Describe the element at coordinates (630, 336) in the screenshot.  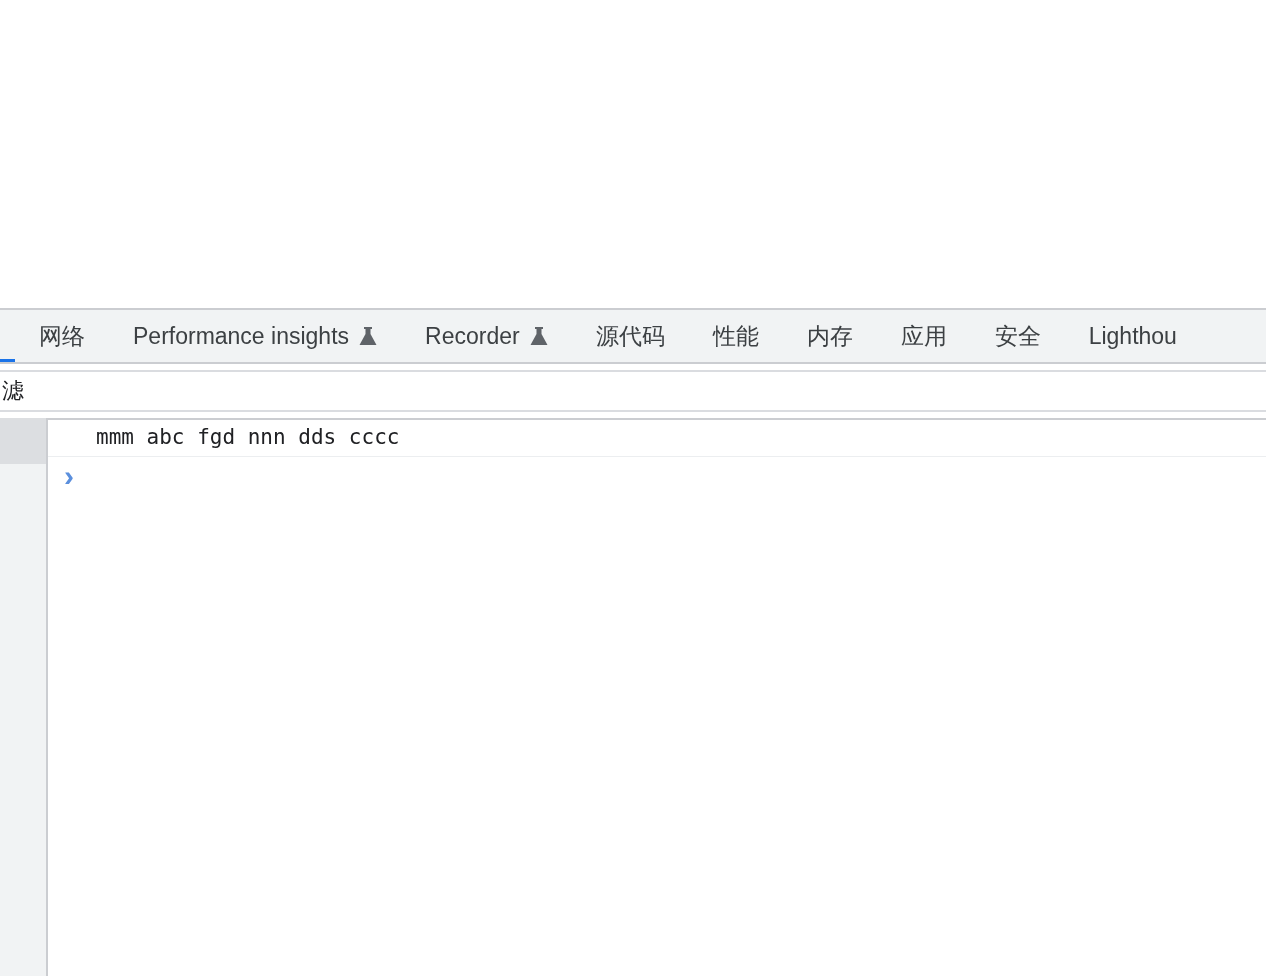
I see `tab: 源代码` at that location.